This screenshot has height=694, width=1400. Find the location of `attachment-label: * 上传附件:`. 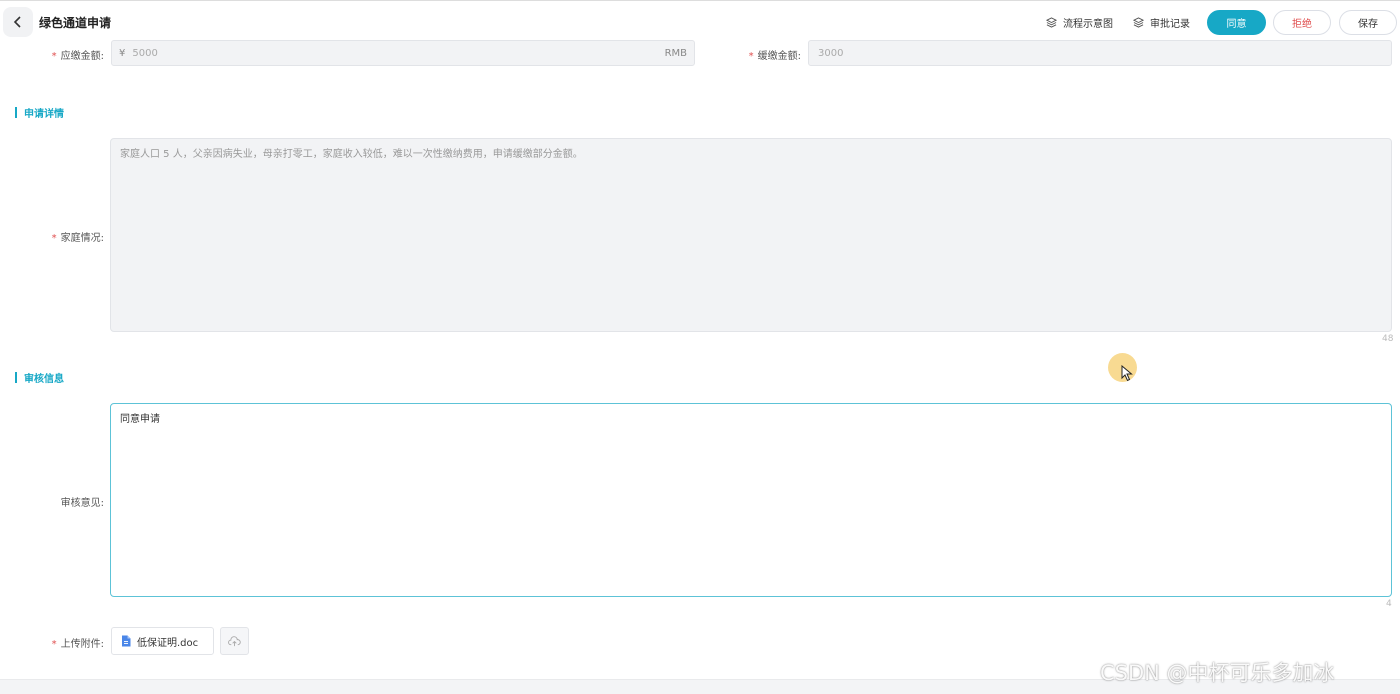

attachment-label: * 上传附件: is located at coordinates (77, 644).